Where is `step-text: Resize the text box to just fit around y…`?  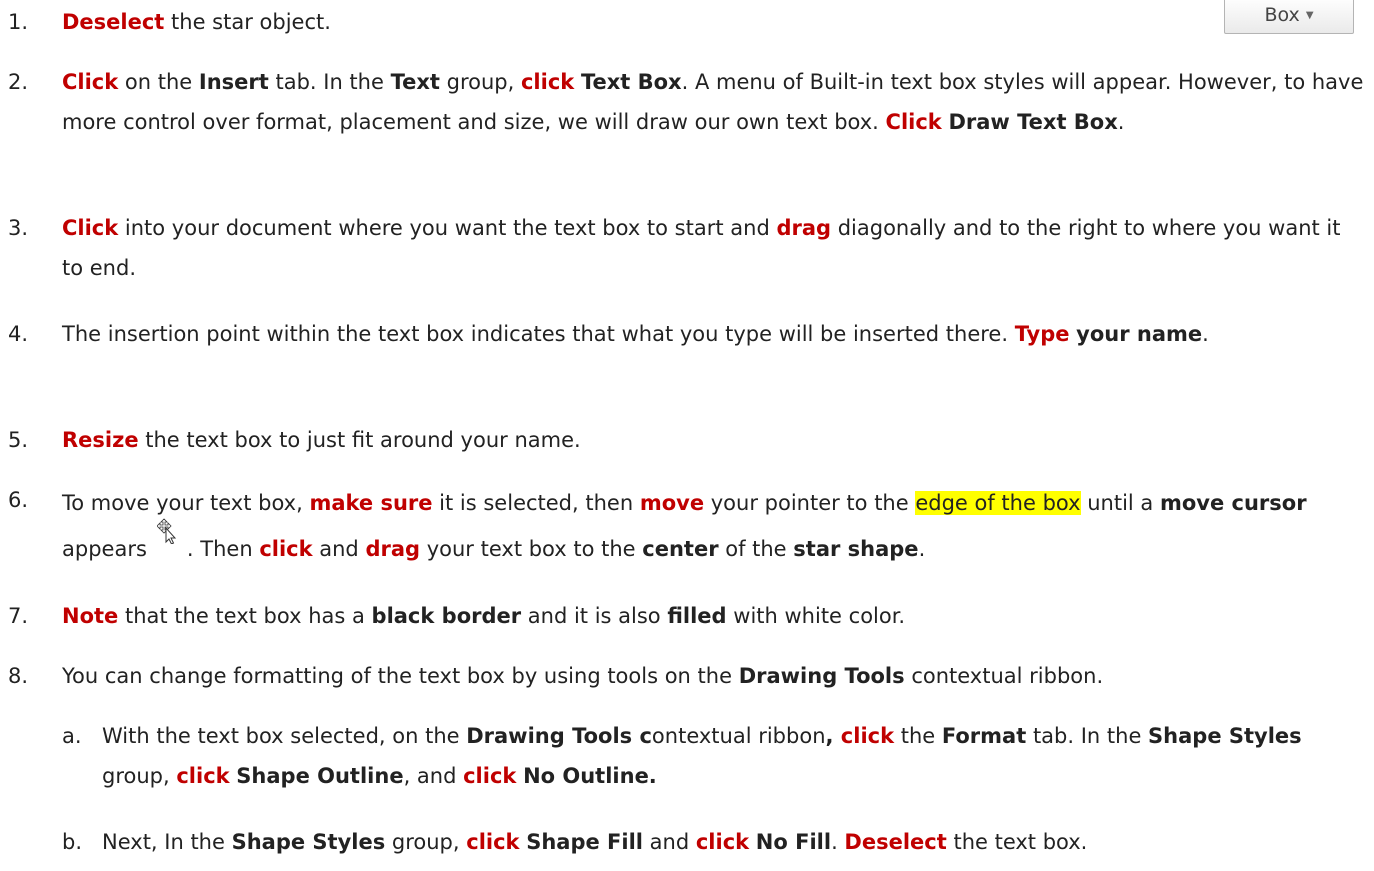
step-text: Resize the text box to just fit around y… is located at coordinates (715, 440).